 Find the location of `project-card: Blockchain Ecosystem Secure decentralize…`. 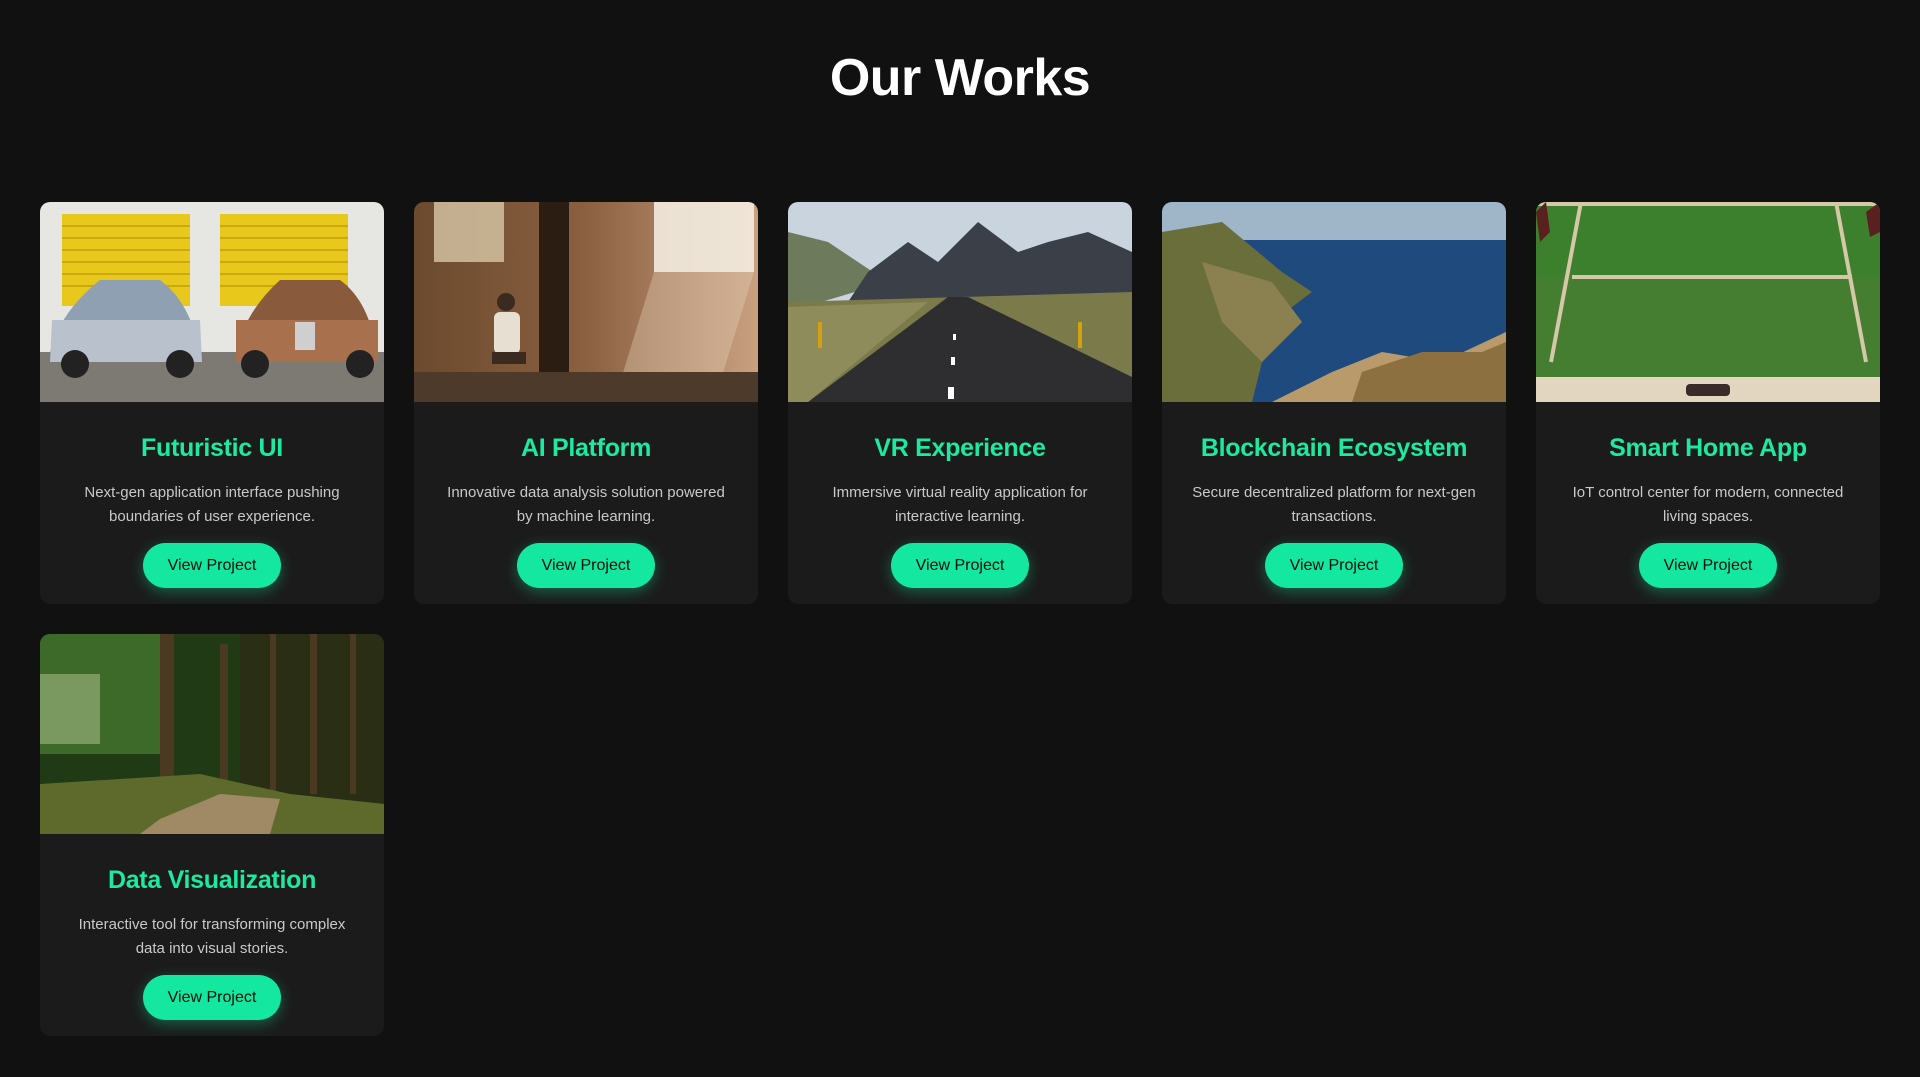

project-card: Blockchain Ecosystem Secure decentralize… is located at coordinates (1334, 403).